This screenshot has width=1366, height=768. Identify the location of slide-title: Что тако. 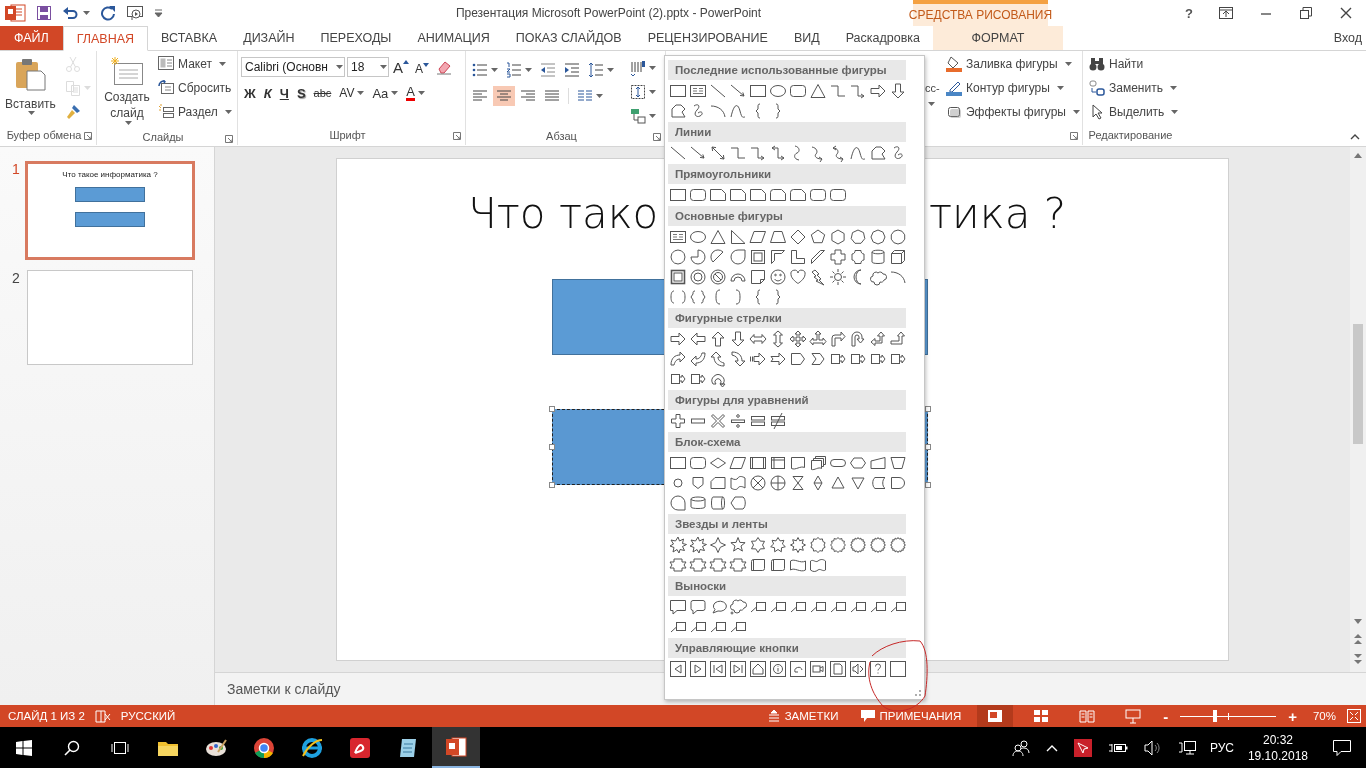
(563, 214).